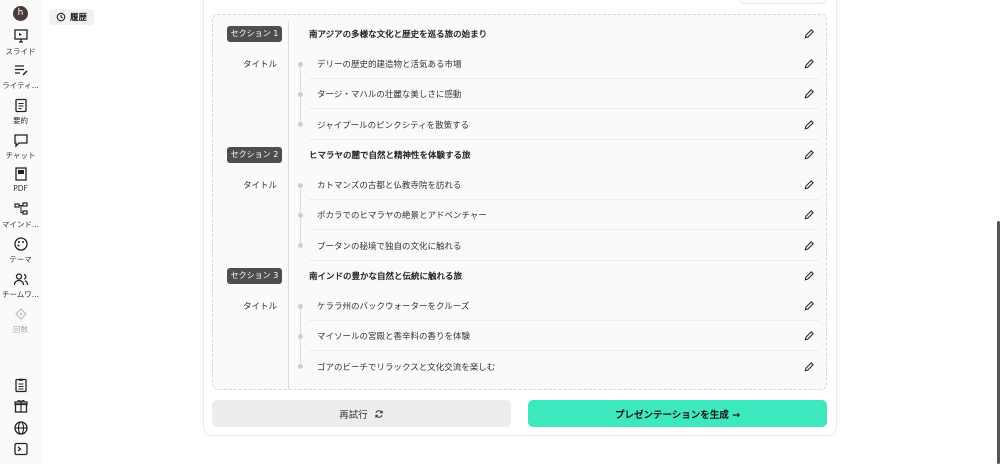 The width and height of the screenshot is (1000, 464). What do you see at coordinates (254, 34) in the screenshot?
I see `section-badge: セクション 1` at bounding box center [254, 34].